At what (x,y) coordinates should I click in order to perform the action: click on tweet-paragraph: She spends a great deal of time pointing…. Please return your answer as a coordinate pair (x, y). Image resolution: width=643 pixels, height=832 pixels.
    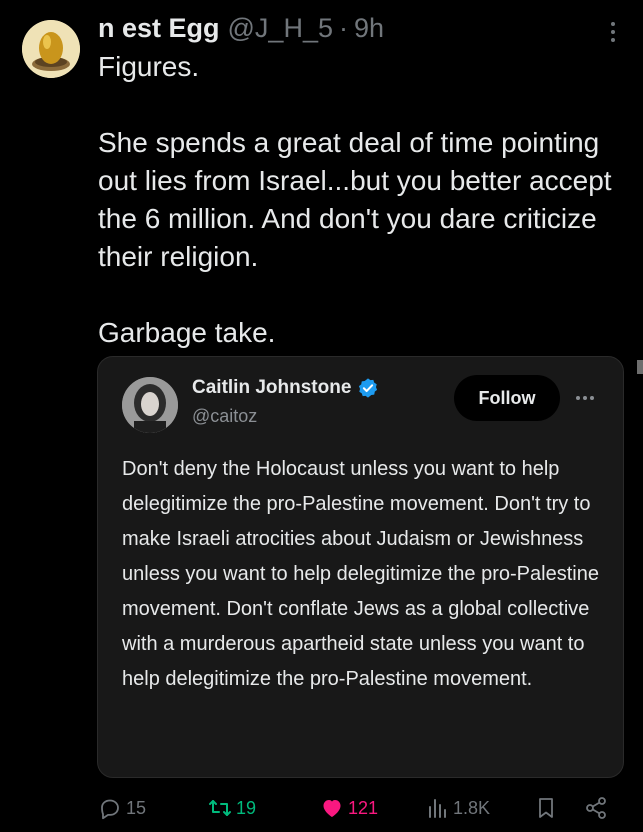
    Looking at the image, I should click on (355, 199).